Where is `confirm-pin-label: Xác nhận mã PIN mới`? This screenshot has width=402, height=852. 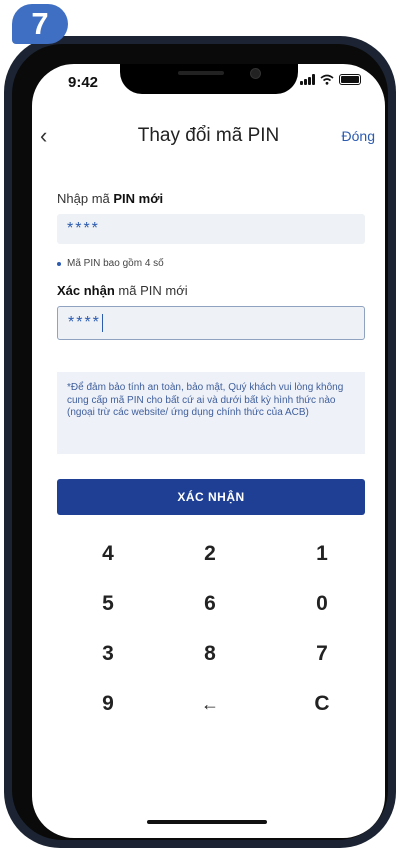
confirm-pin-label: Xác nhận mã PIN mới is located at coordinates (122, 290).